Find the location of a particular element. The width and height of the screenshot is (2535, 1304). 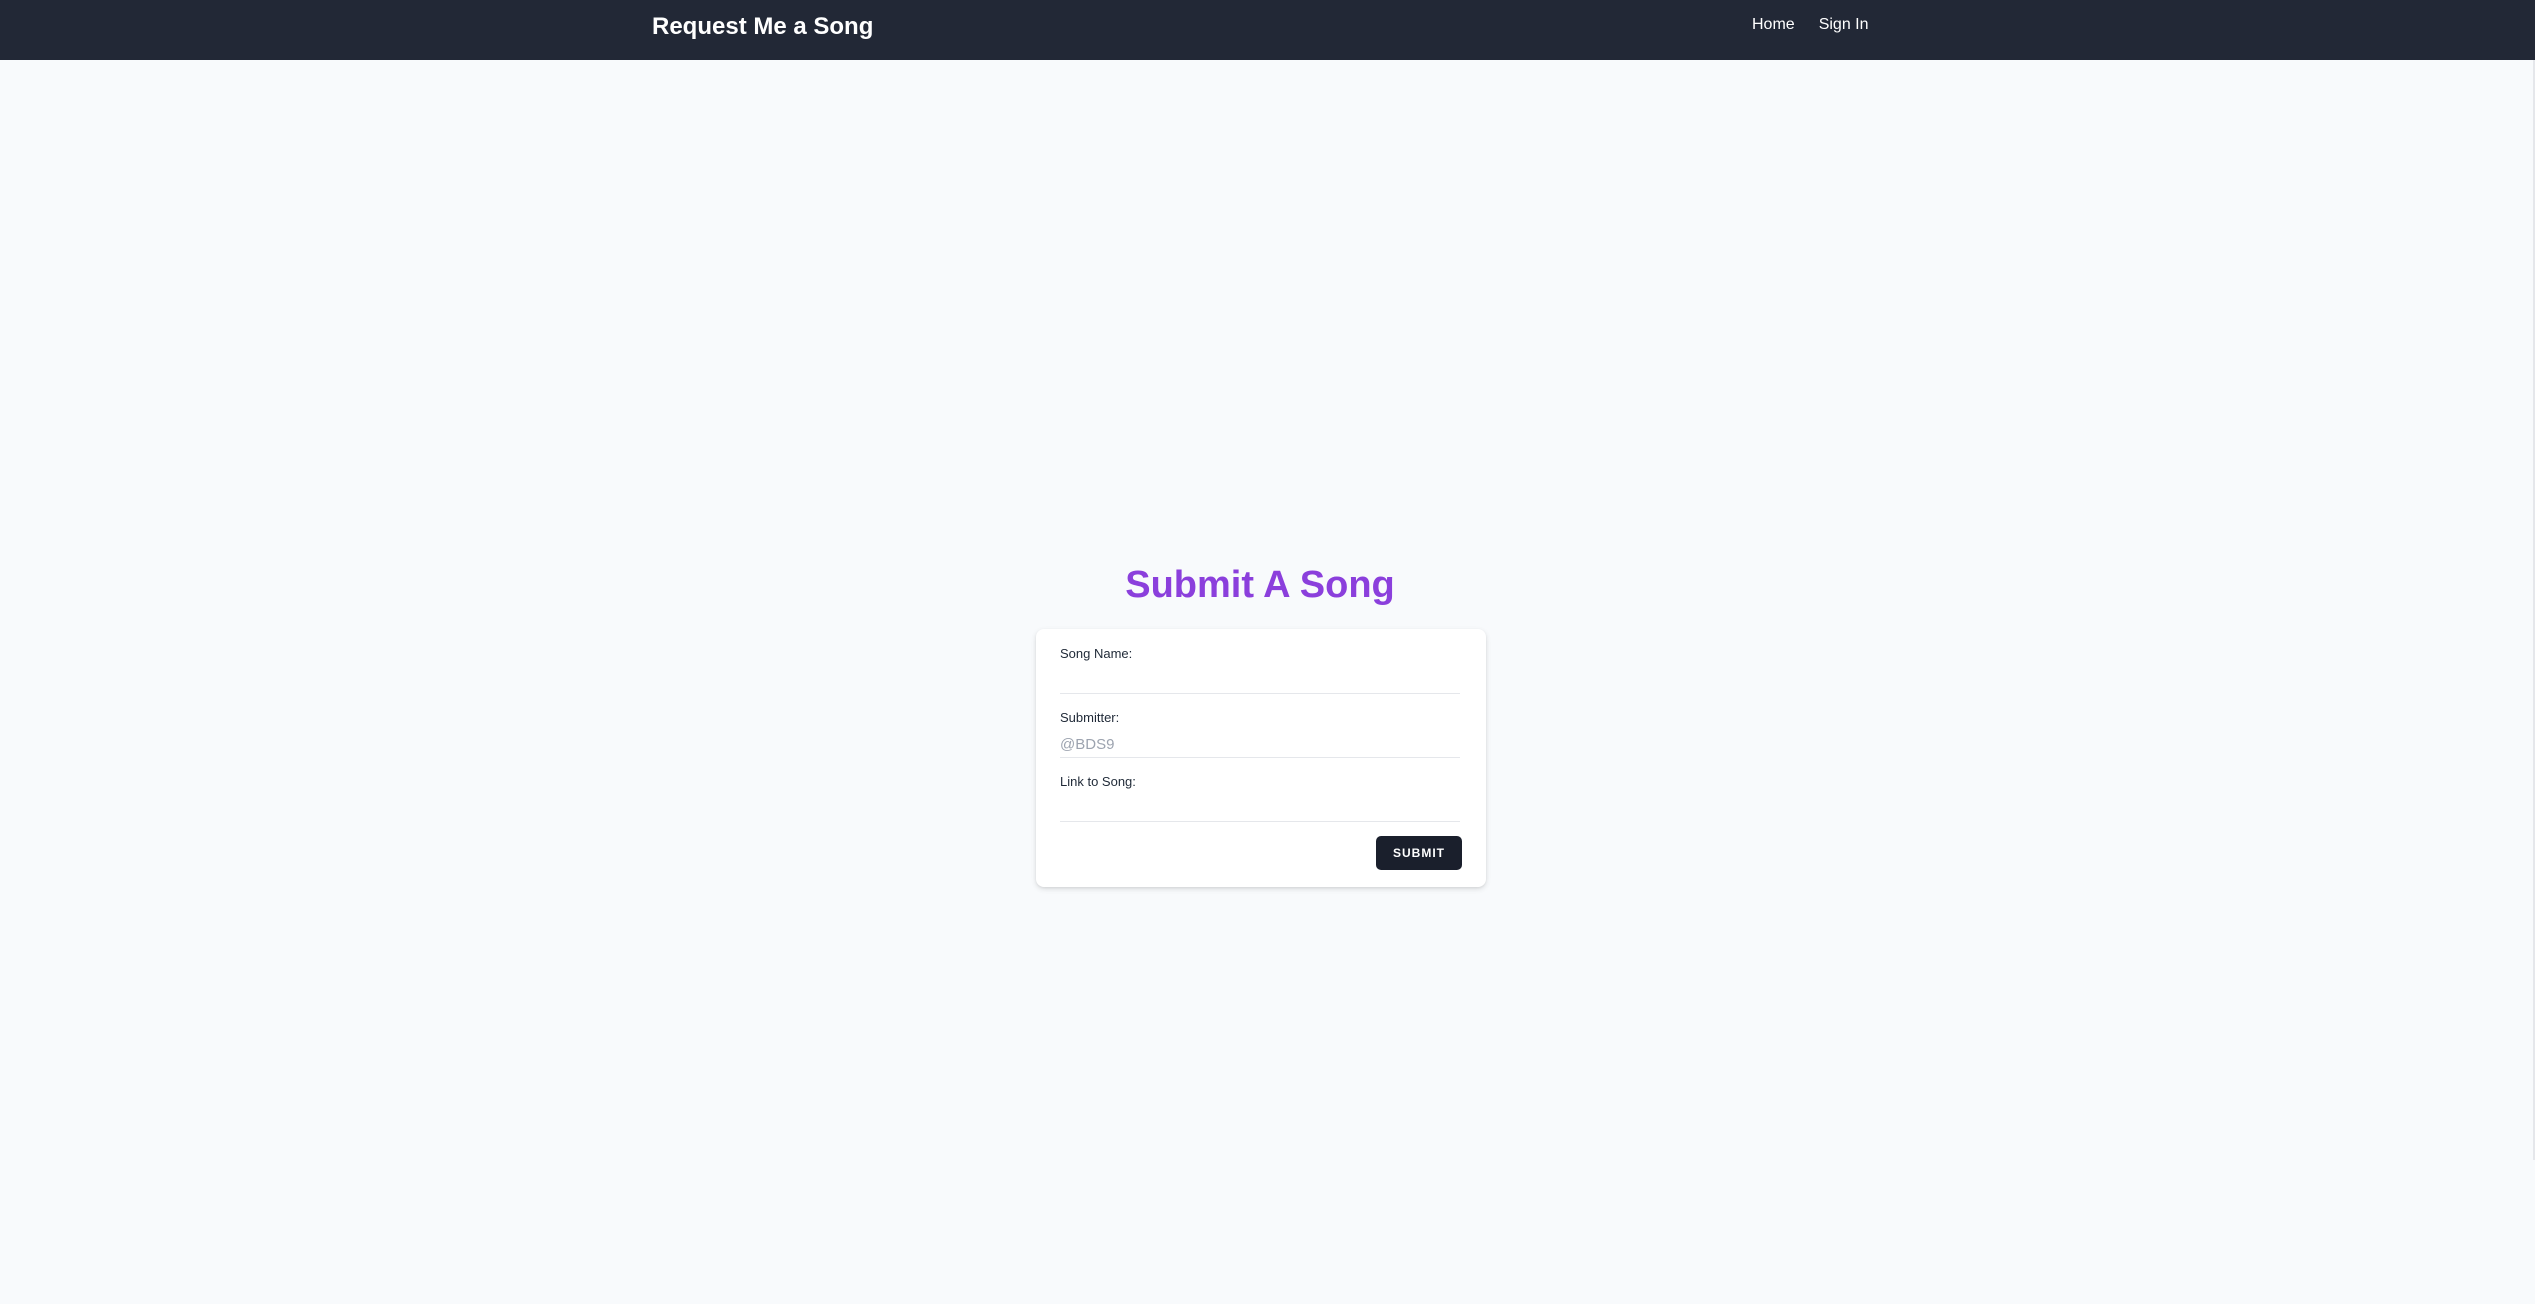

nav-sign-in-link: Sign In is located at coordinates (1844, 25).